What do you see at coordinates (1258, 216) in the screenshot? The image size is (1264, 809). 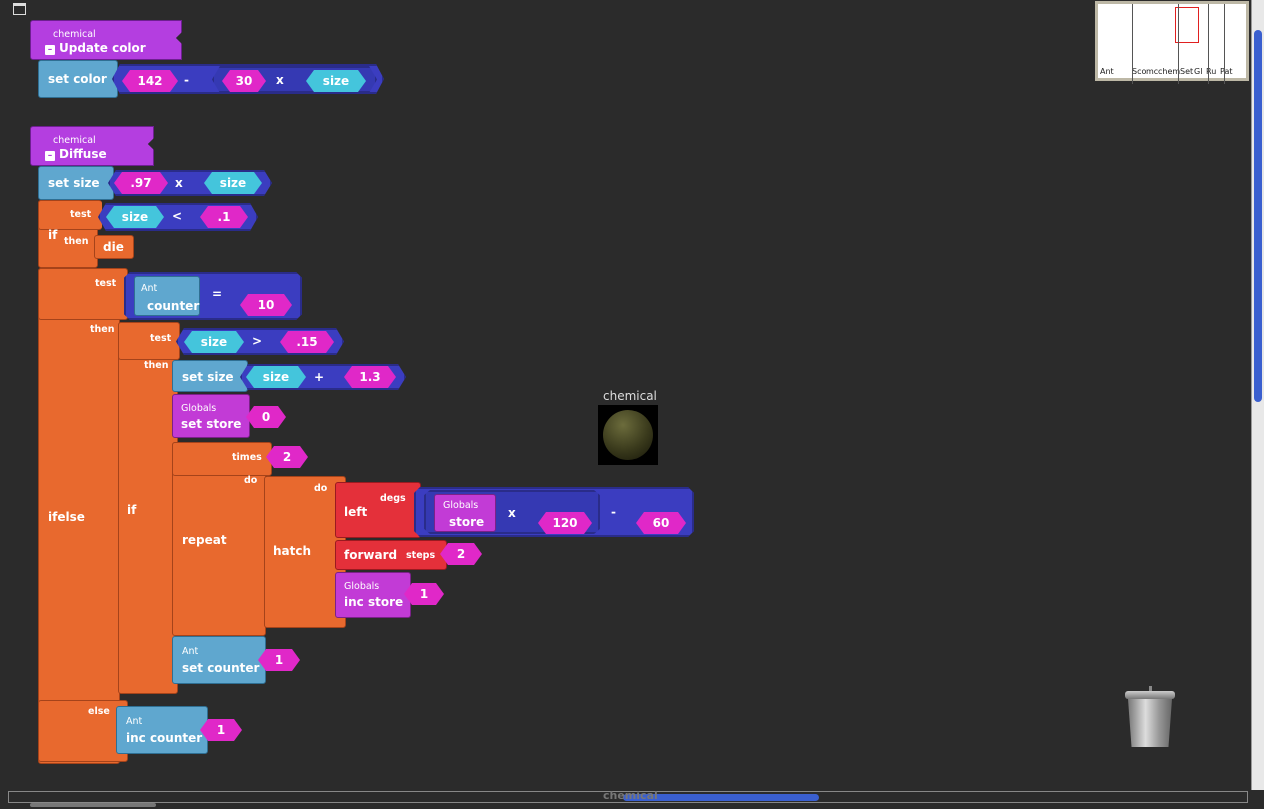 I see `vertical-scroll-thumb` at bounding box center [1258, 216].